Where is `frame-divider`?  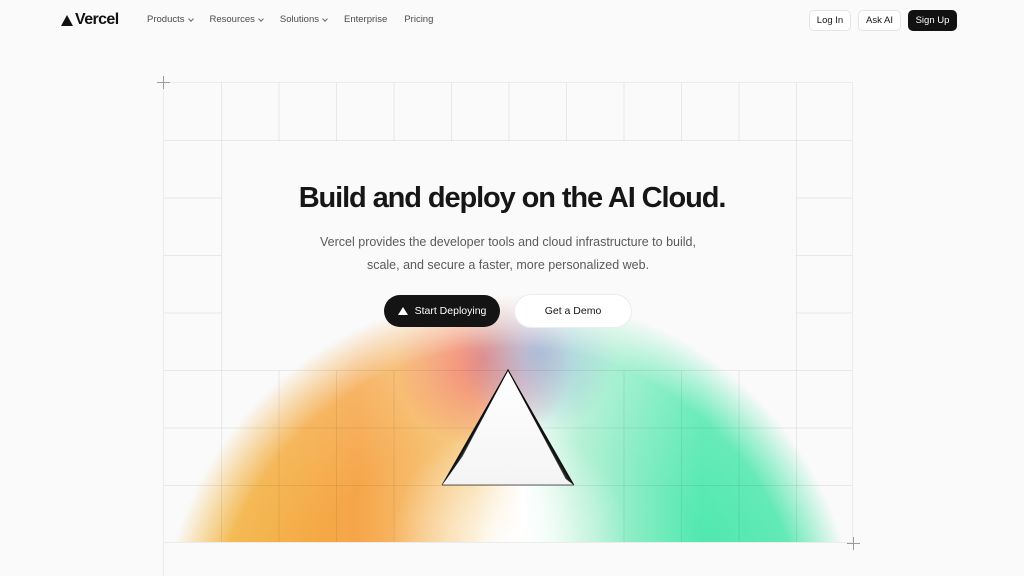
frame-divider is located at coordinates (163, 559).